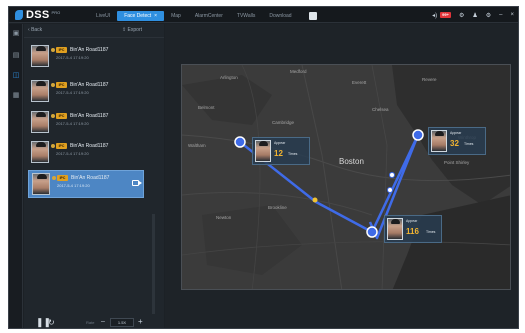  What do you see at coordinates (206, 107) in the screenshot?
I see `map-label-belmont: Belmont` at bounding box center [206, 107].